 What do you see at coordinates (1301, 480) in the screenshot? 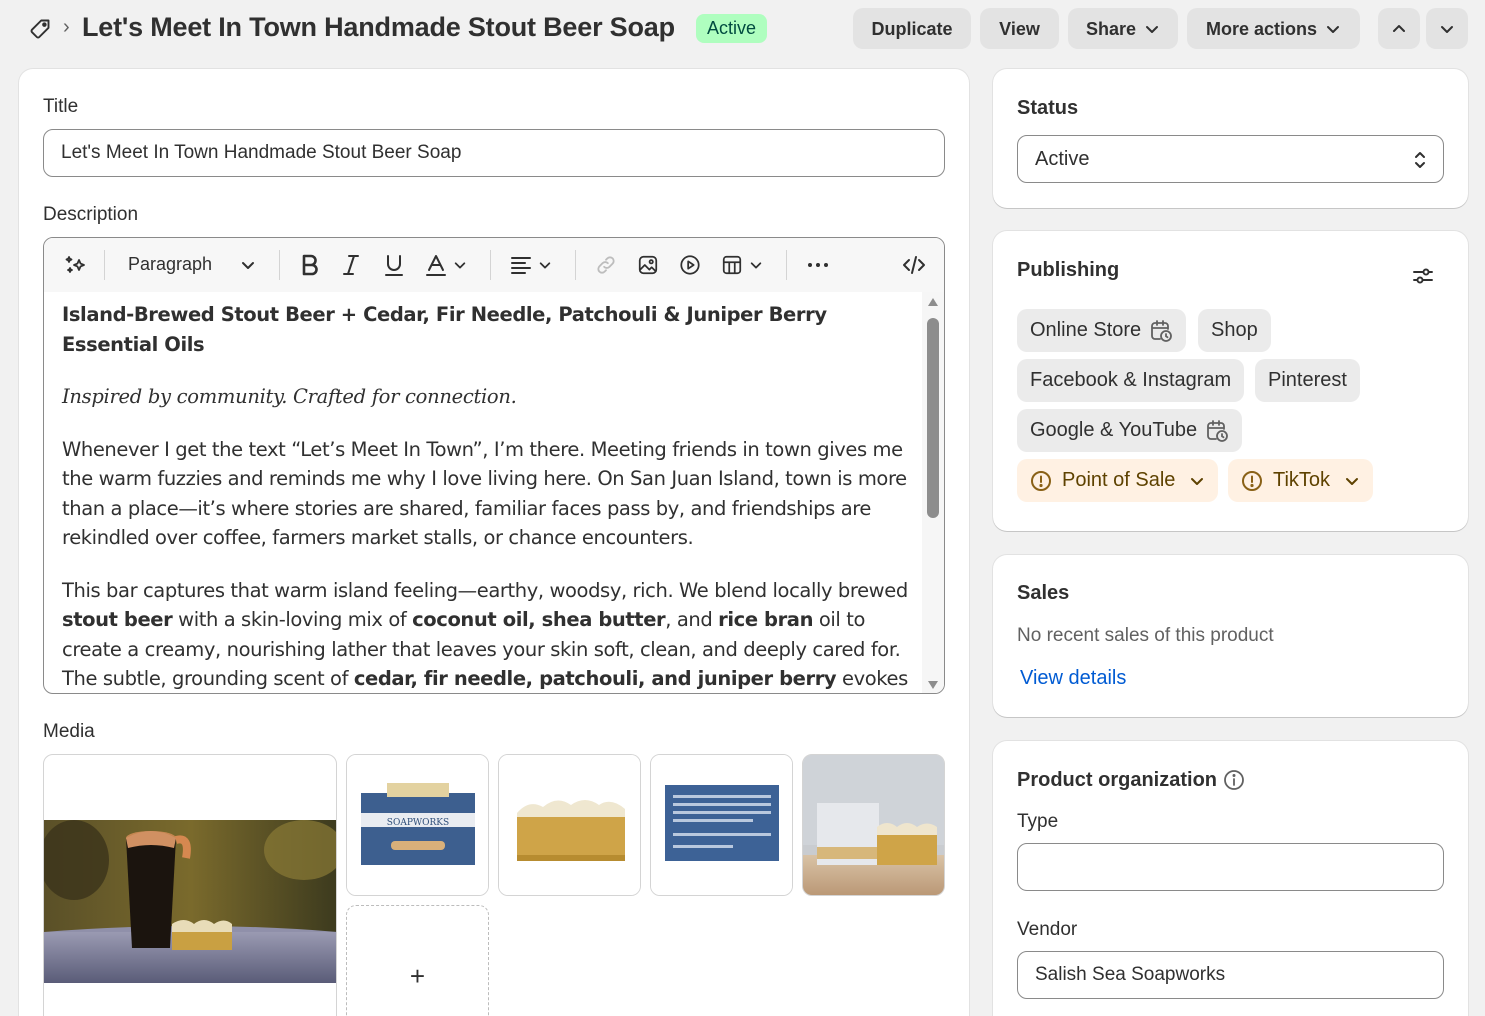
I see `channel-tiktok: TikTok` at bounding box center [1301, 480].